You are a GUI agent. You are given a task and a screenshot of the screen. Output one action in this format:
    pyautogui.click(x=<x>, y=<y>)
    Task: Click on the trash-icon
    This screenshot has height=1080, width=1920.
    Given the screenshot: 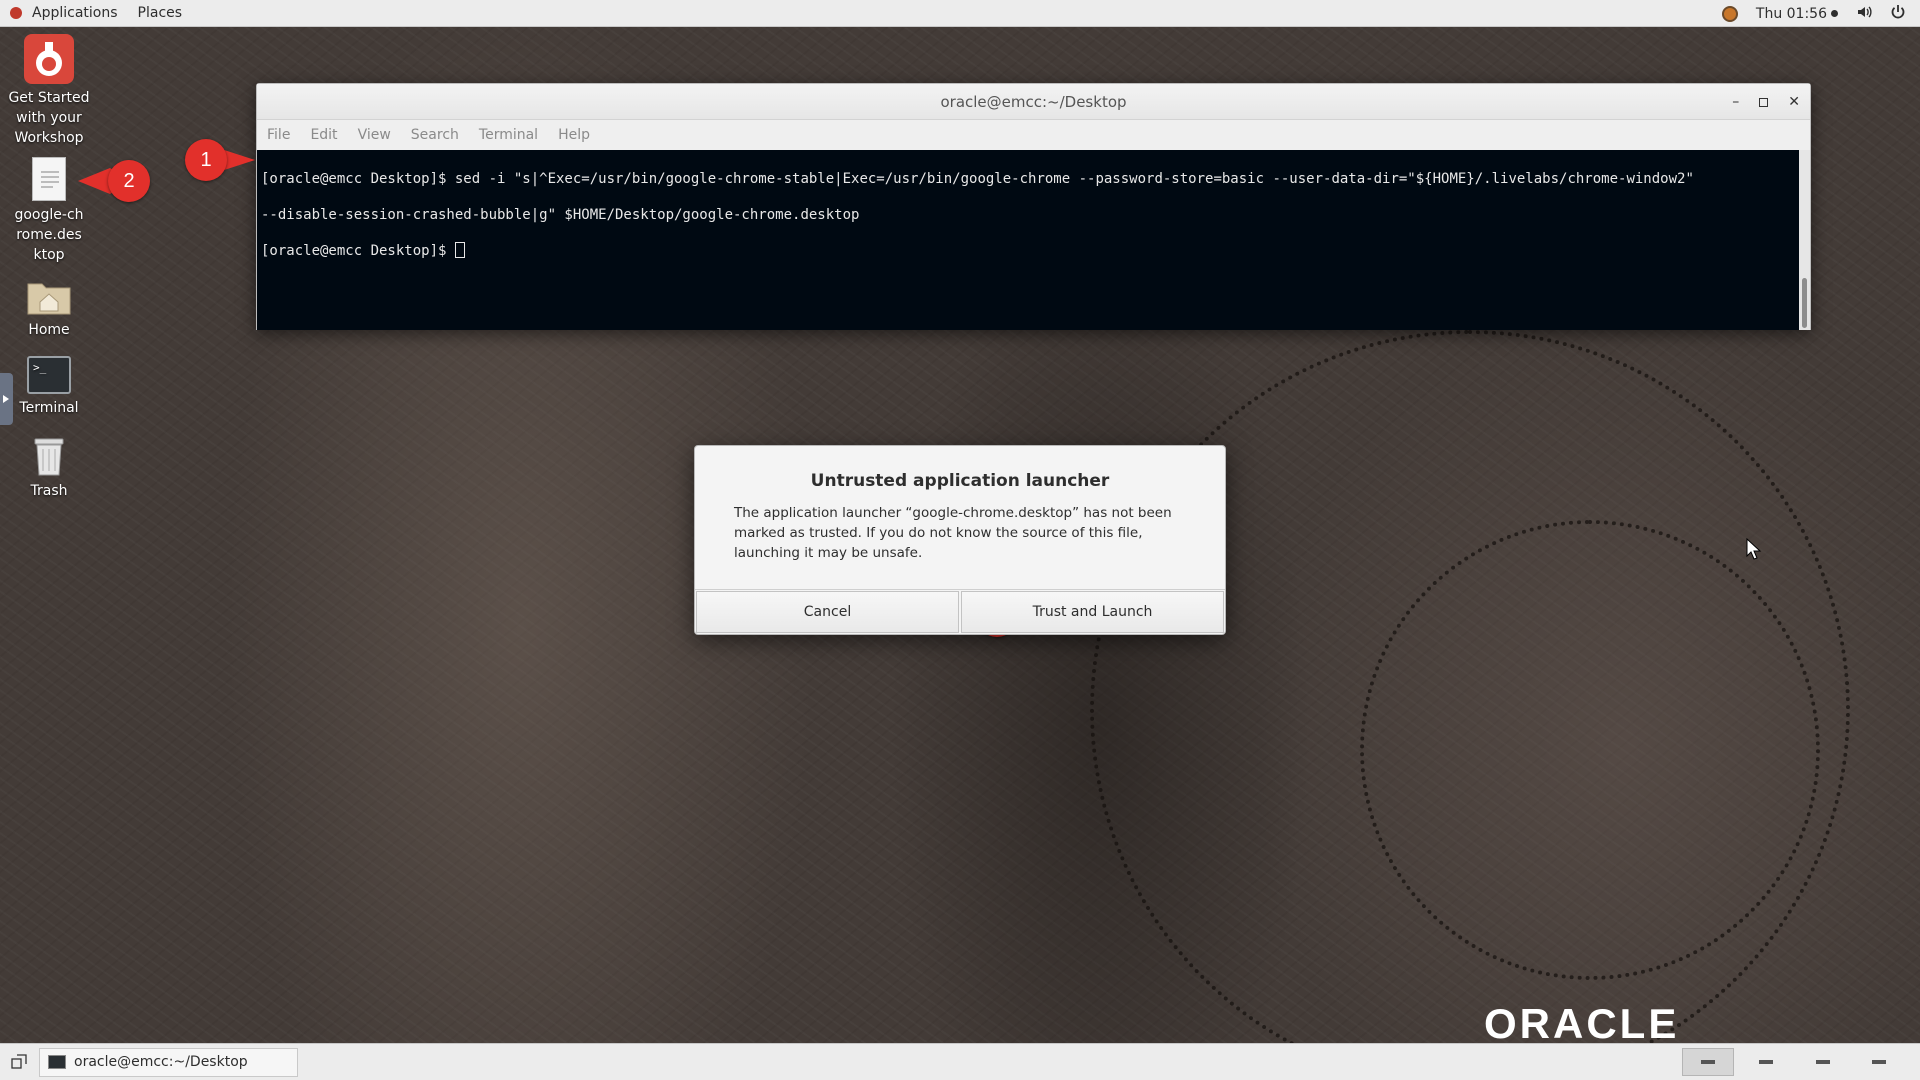 What is the action you would take?
    pyautogui.click(x=49, y=455)
    